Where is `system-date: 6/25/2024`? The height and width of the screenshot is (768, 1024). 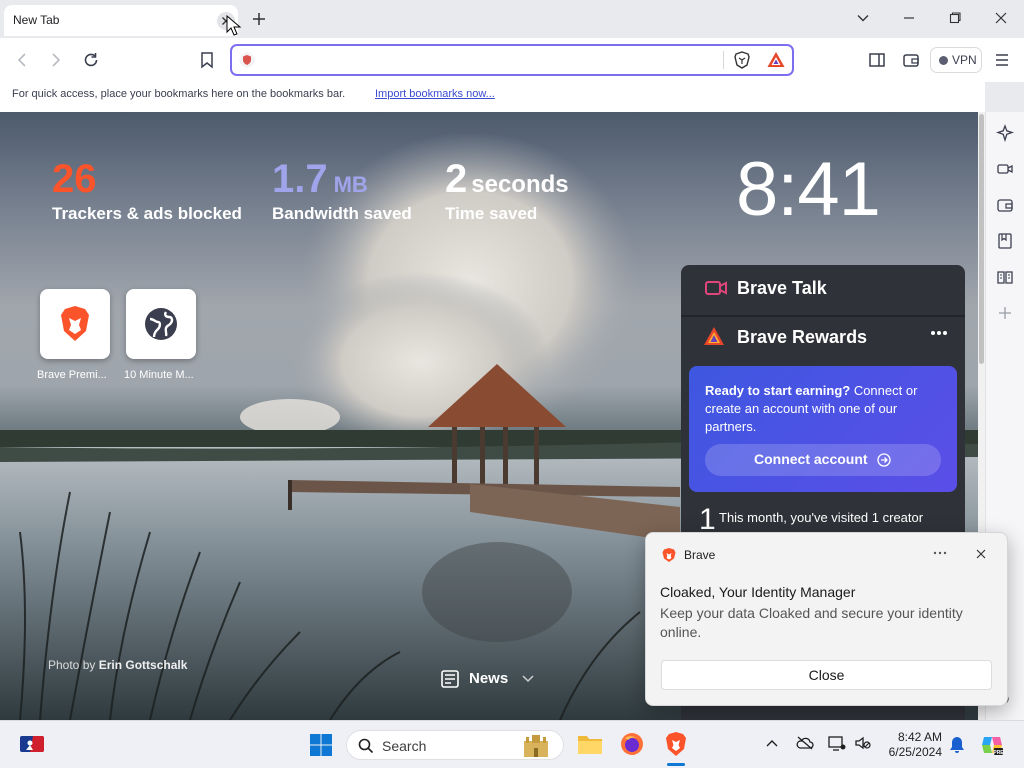 system-date: 6/25/2024 is located at coordinates (915, 752).